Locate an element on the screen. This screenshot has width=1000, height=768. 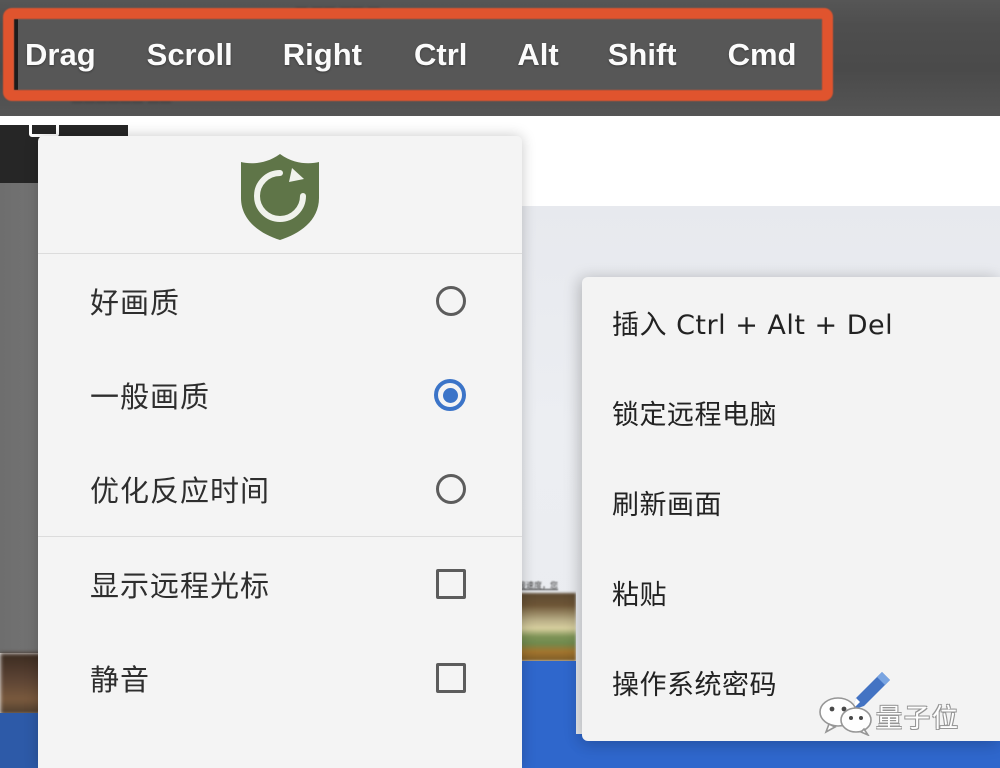
menu-item-ctrl-alt-del: 插入 Ctrl + Alt + Del is located at coordinates (791, 322).